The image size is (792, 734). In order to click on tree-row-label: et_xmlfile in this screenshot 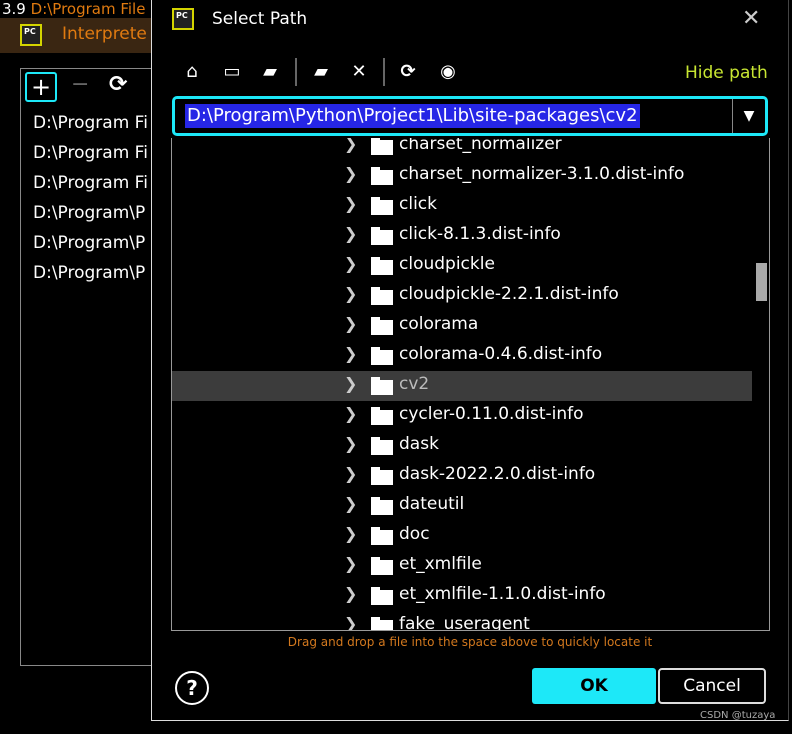, I will do `click(440, 564)`.